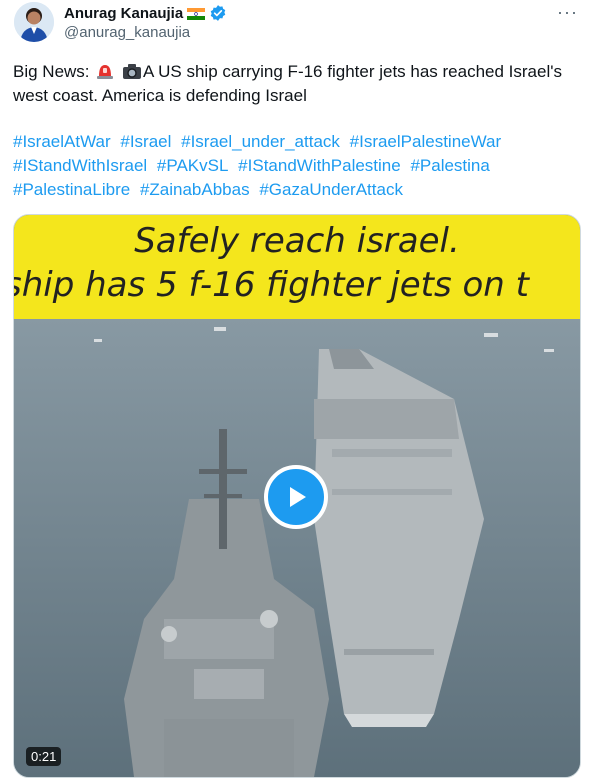 The height and width of the screenshot is (782, 596). What do you see at coordinates (44, 756) in the screenshot?
I see `video-duration-badge: 0:21` at bounding box center [44, 756].